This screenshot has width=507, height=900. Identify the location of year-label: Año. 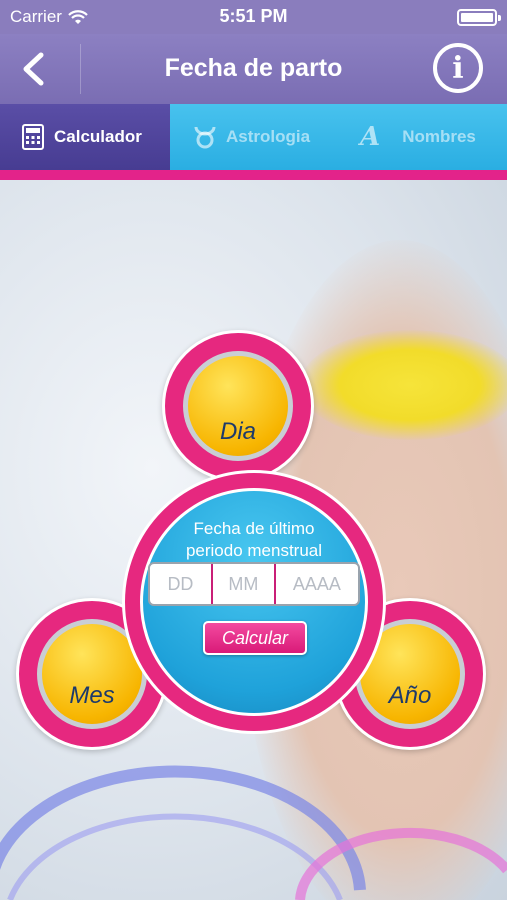
(410, 695).